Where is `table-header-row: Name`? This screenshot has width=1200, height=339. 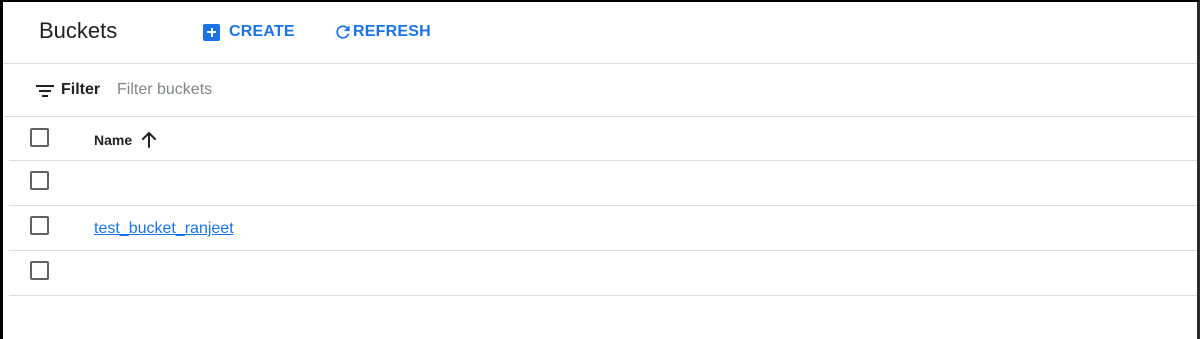
table-header-row: Name is located at coordinates (603, 139).